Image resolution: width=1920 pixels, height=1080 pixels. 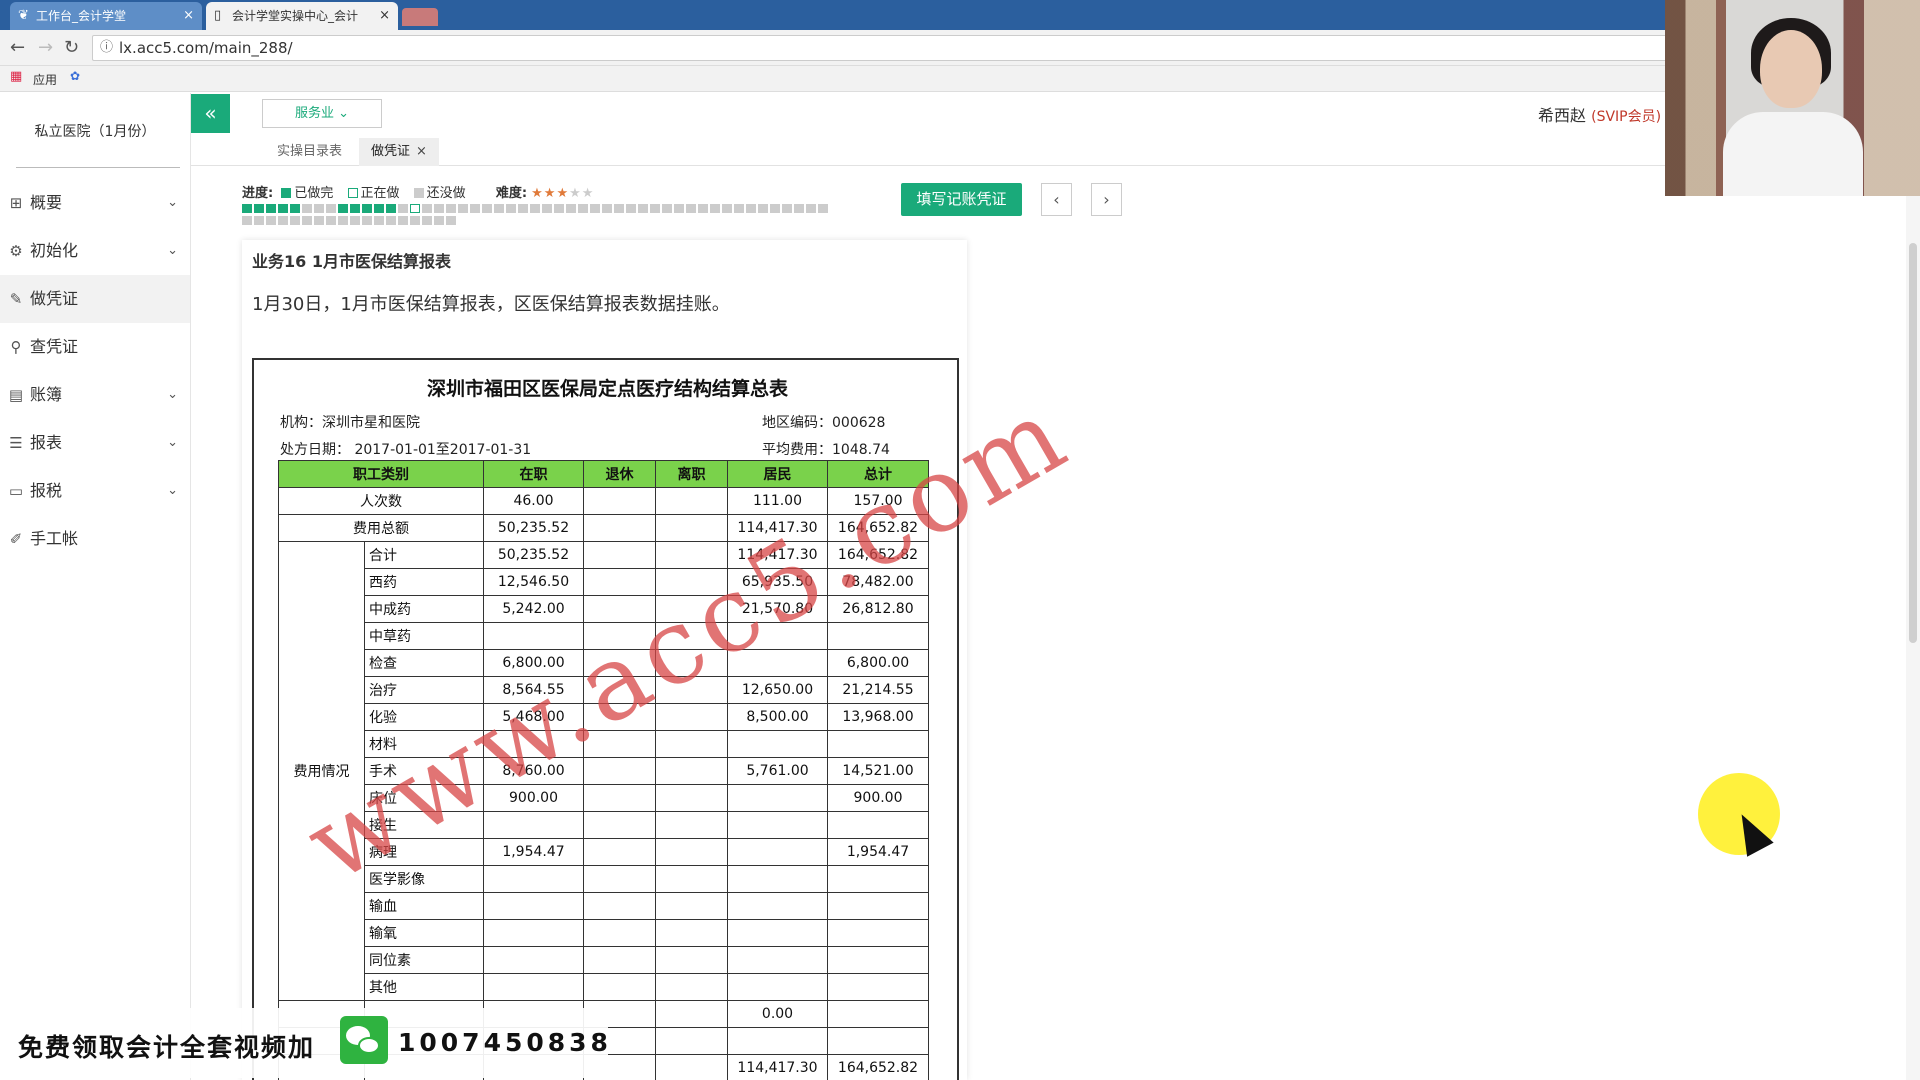 What do you see at coordinates (95, 443) in the screenshot?
I see `sidebar-item-reports: ☰ 报表 ⌄` at bounding box center [95, 443].